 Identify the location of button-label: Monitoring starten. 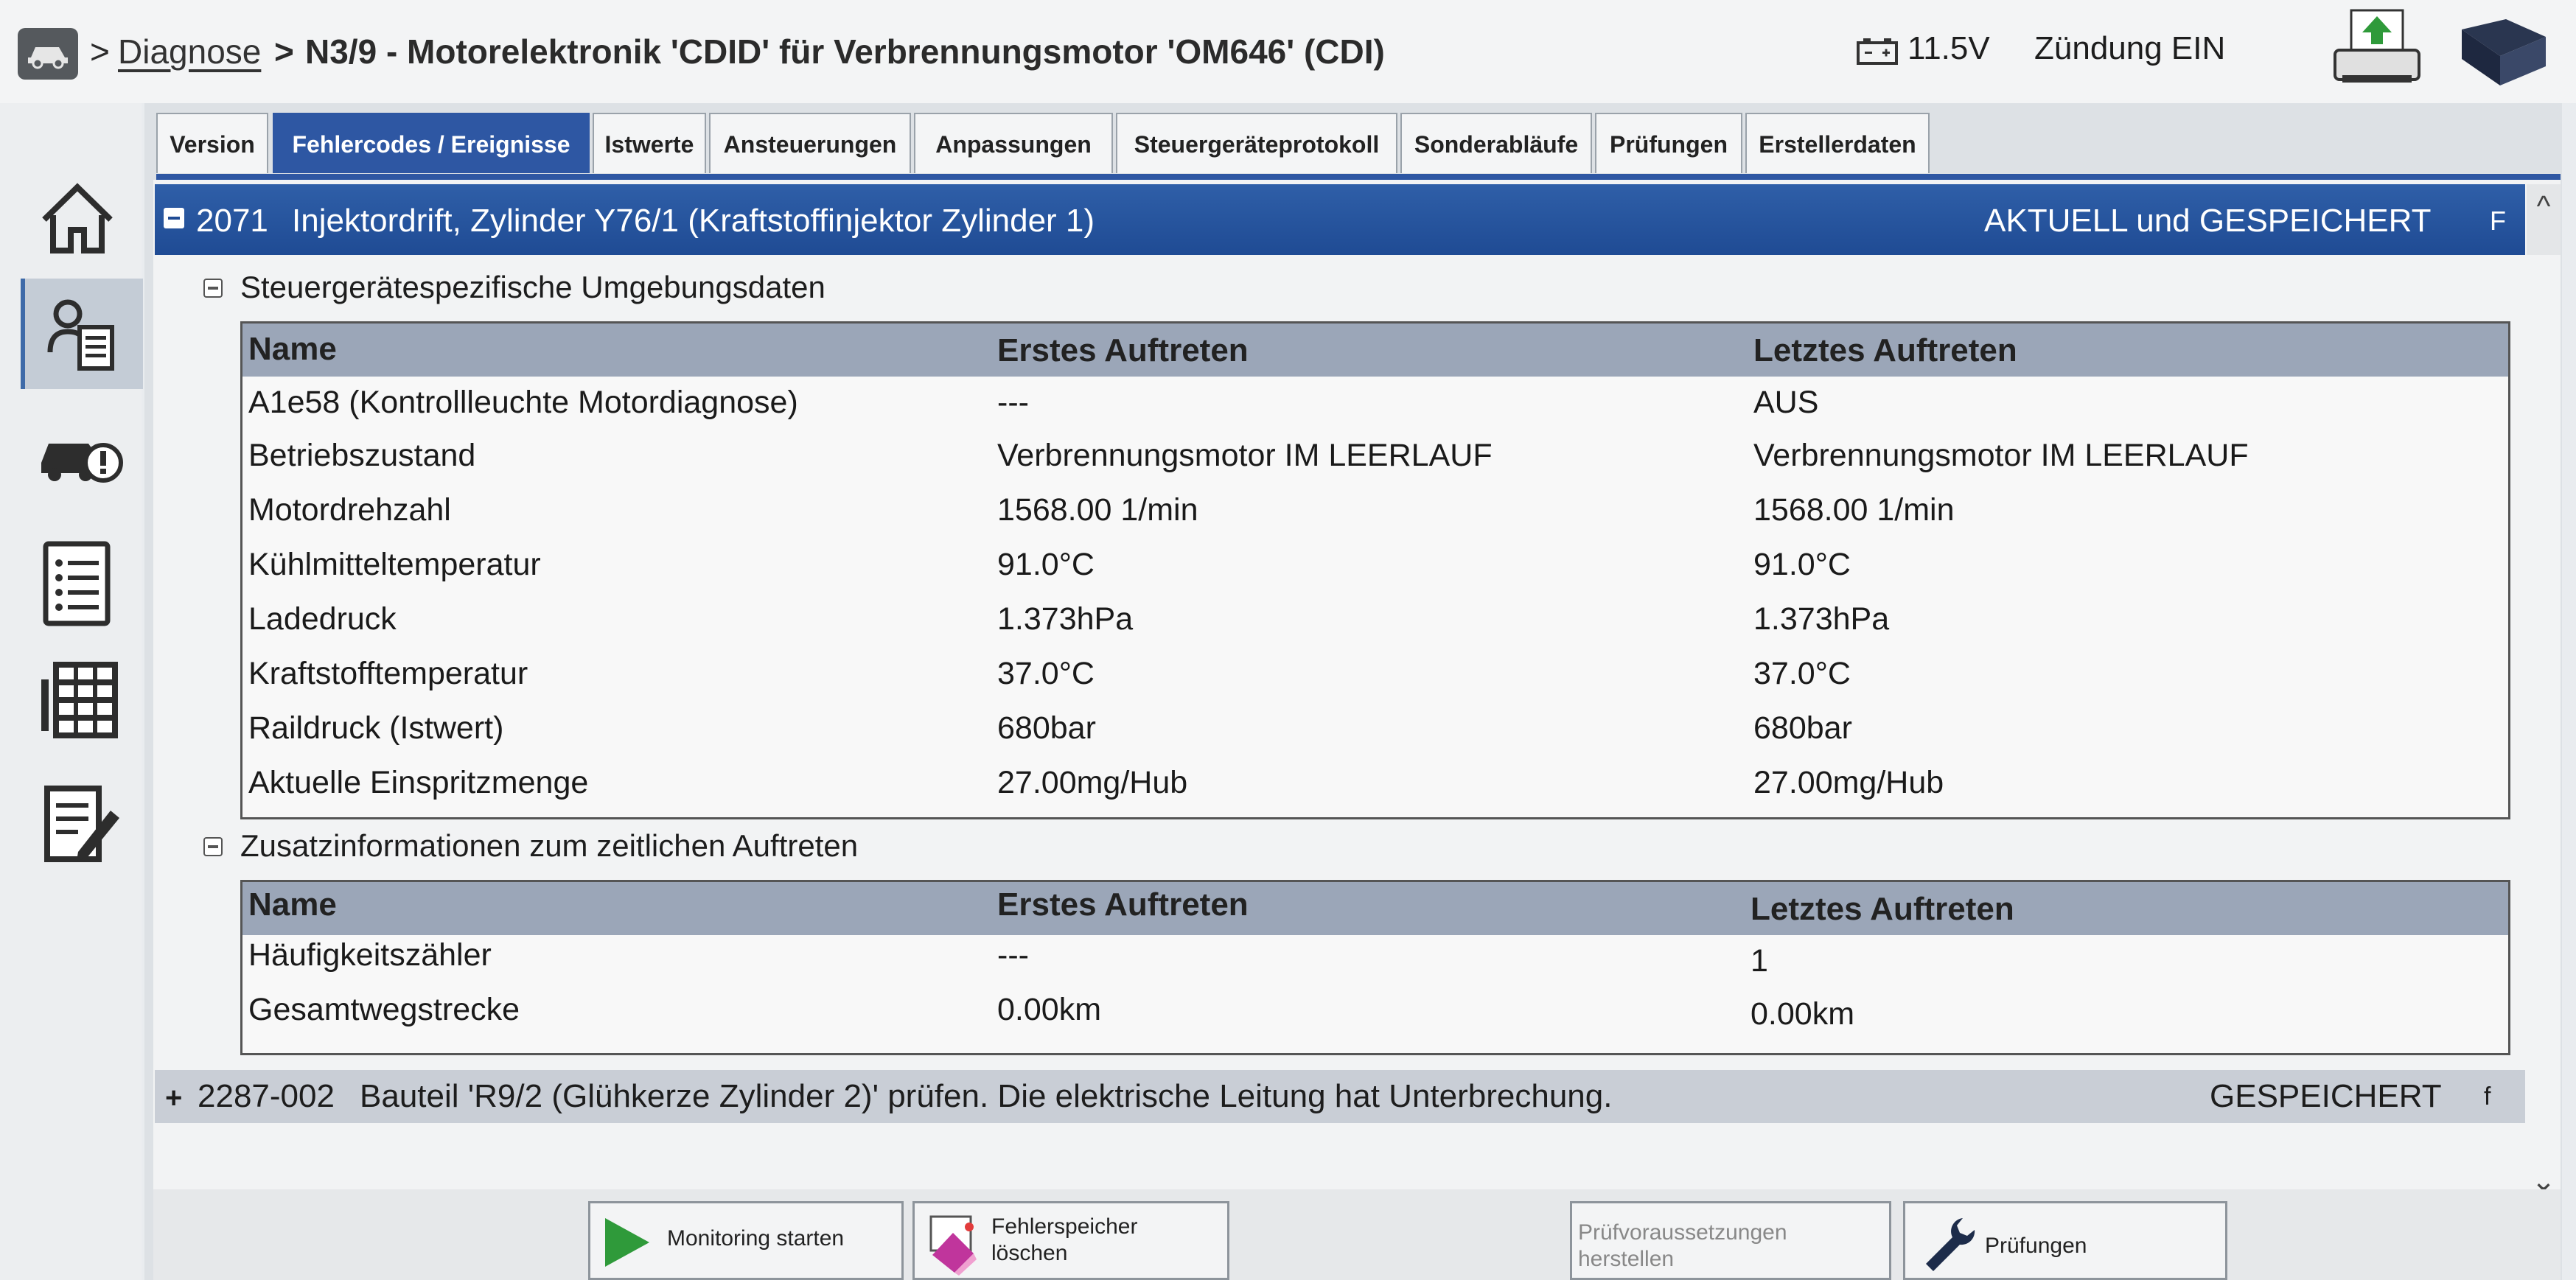
(756, 1238).